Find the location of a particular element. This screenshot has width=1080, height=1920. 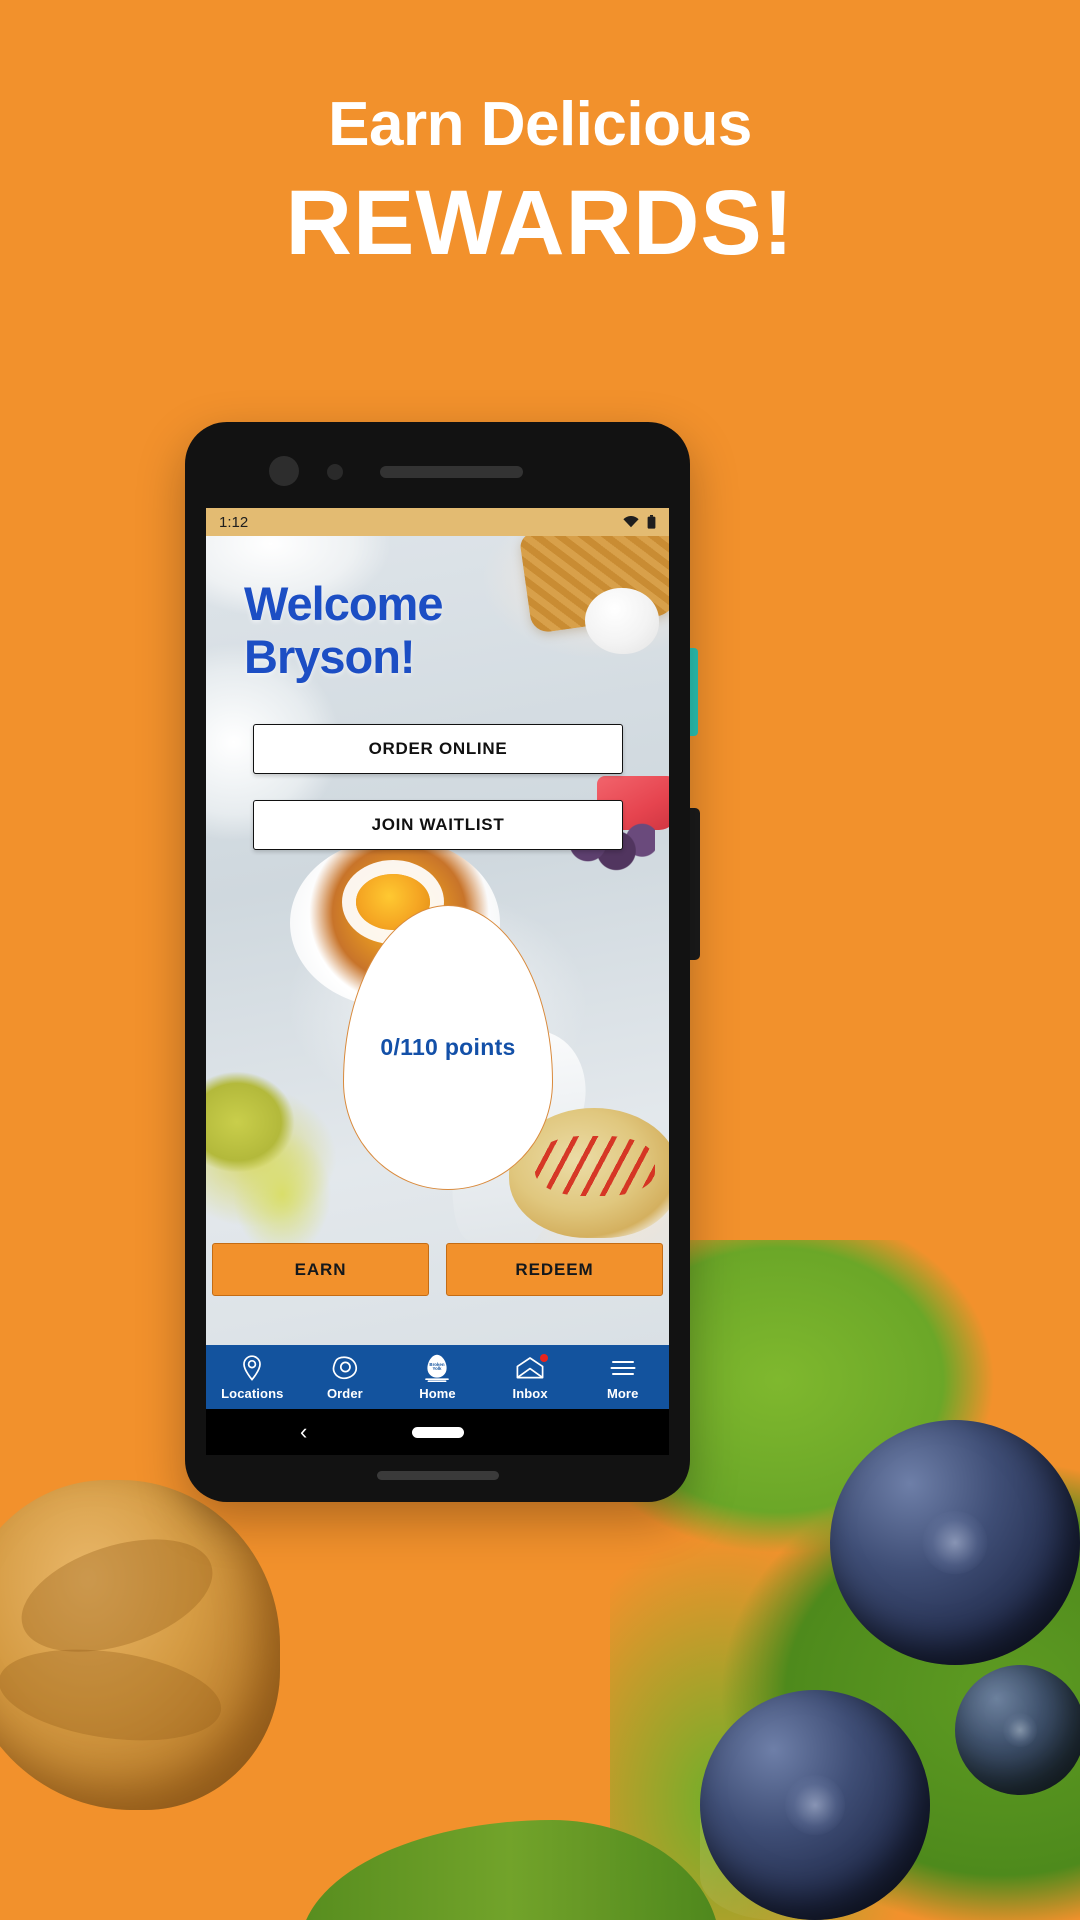

egg-logo-icon: Broken Yolk is located at coordinates (437, 1368).